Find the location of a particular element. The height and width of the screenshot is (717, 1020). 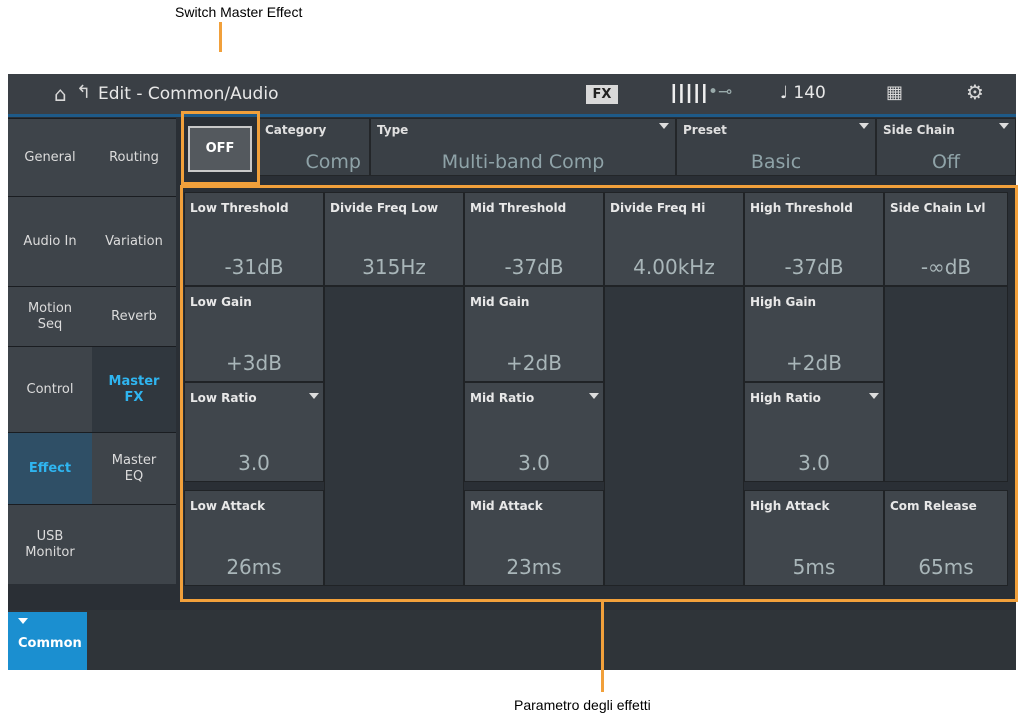

callout-box-switch is located at coordinates (220, 148).